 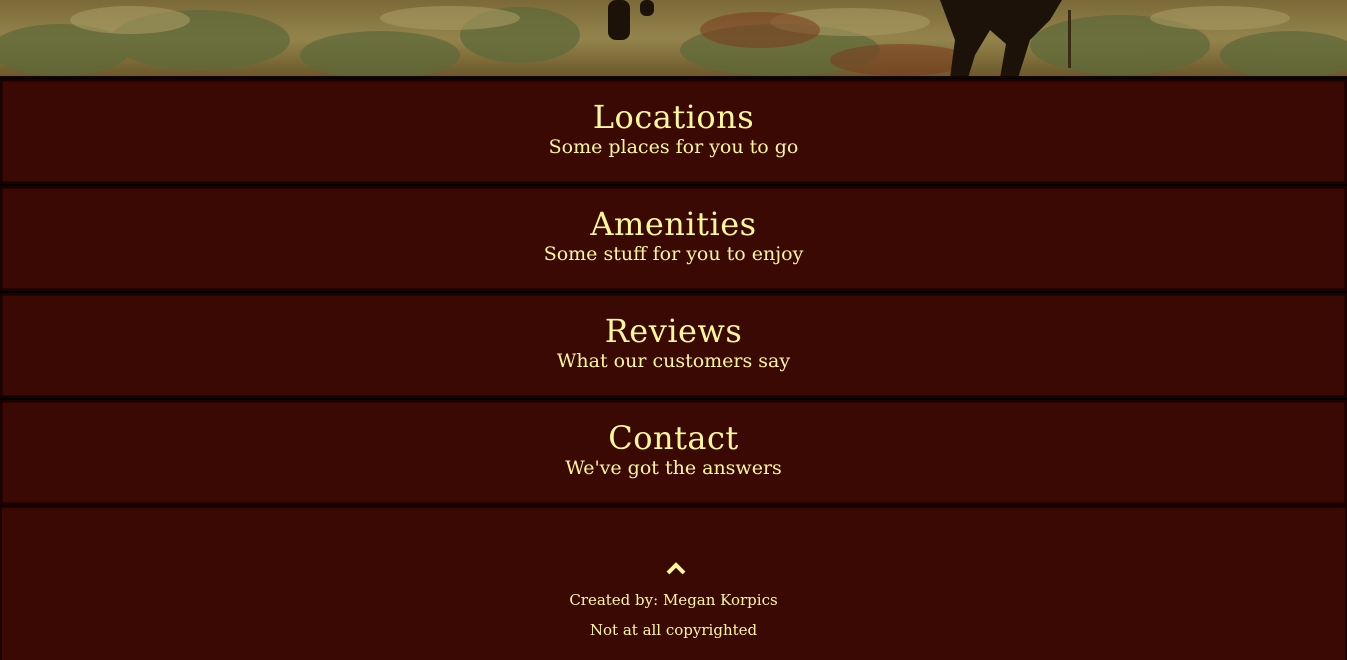 I want to click on section-subtitle: We've got the answers, so click(x=673, y=468).